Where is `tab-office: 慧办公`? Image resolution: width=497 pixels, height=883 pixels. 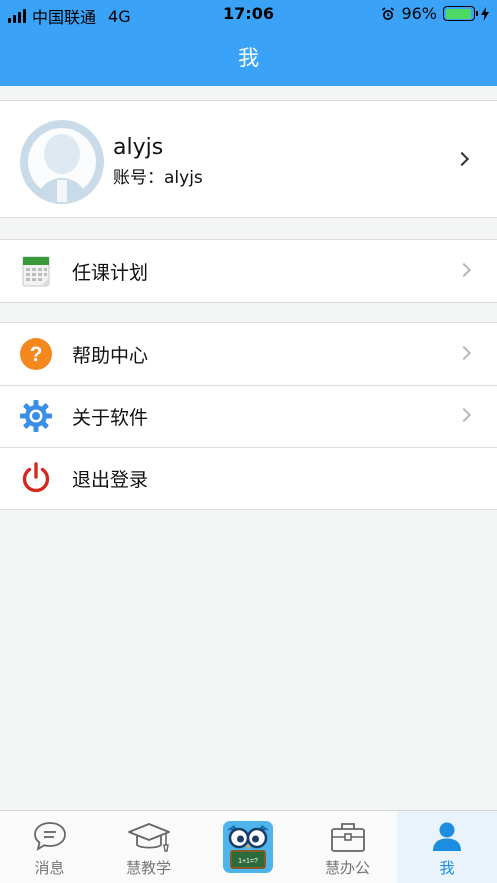
tab-office: 慧办公 is located at coordinates (347, 847).